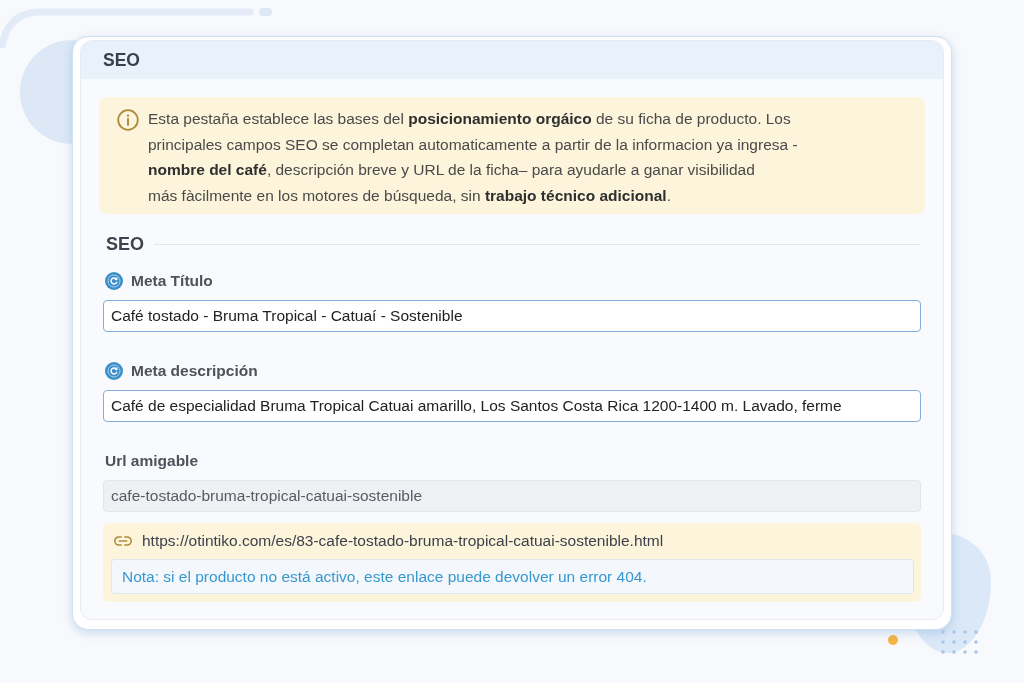  What do you see at coordinates (403, 541) in the screenshot?
I see `url-text: https://otintiko.com/es/83-cafe-tostado-bruma-tropical-catuai-sostenible.html` at bounding box center [403, 541].